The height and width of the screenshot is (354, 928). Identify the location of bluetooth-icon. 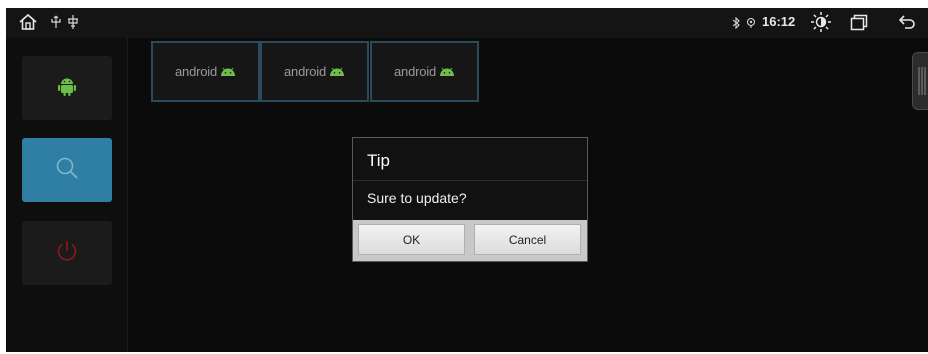
(736, 25).